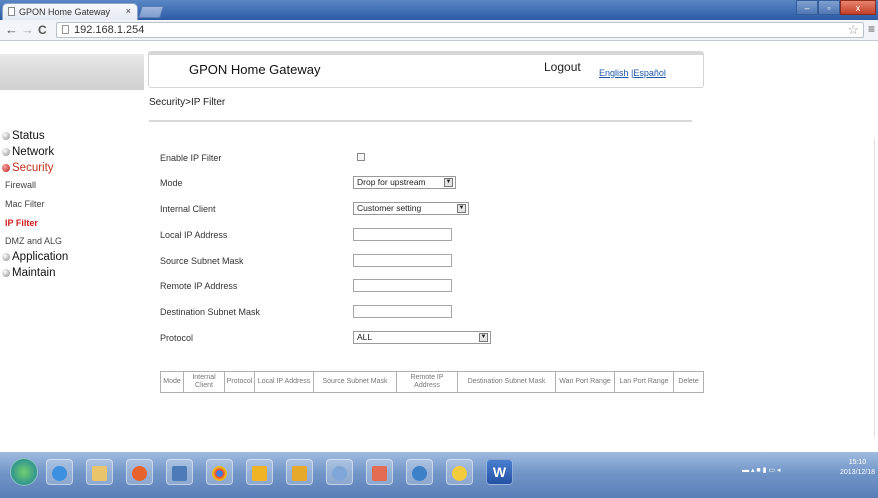  Describe the element at coordinates (649, 73) in the screenshot. I see `lang-spanish-link: Español` at that location.